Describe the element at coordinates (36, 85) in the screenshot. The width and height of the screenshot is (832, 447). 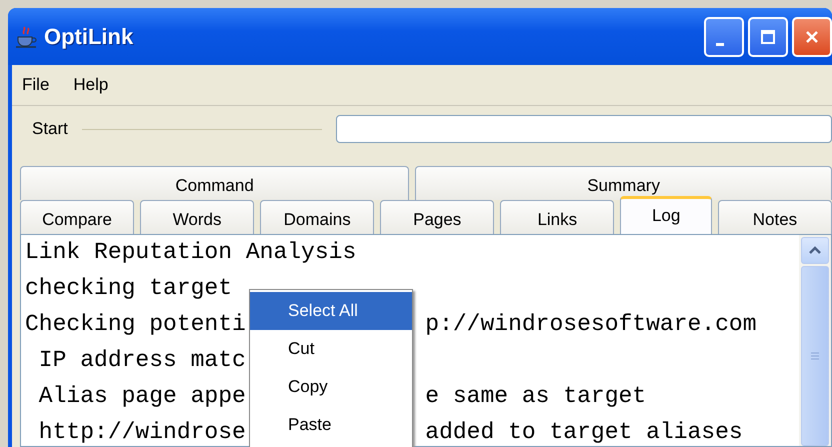
I see `menu-item: File` at that location.